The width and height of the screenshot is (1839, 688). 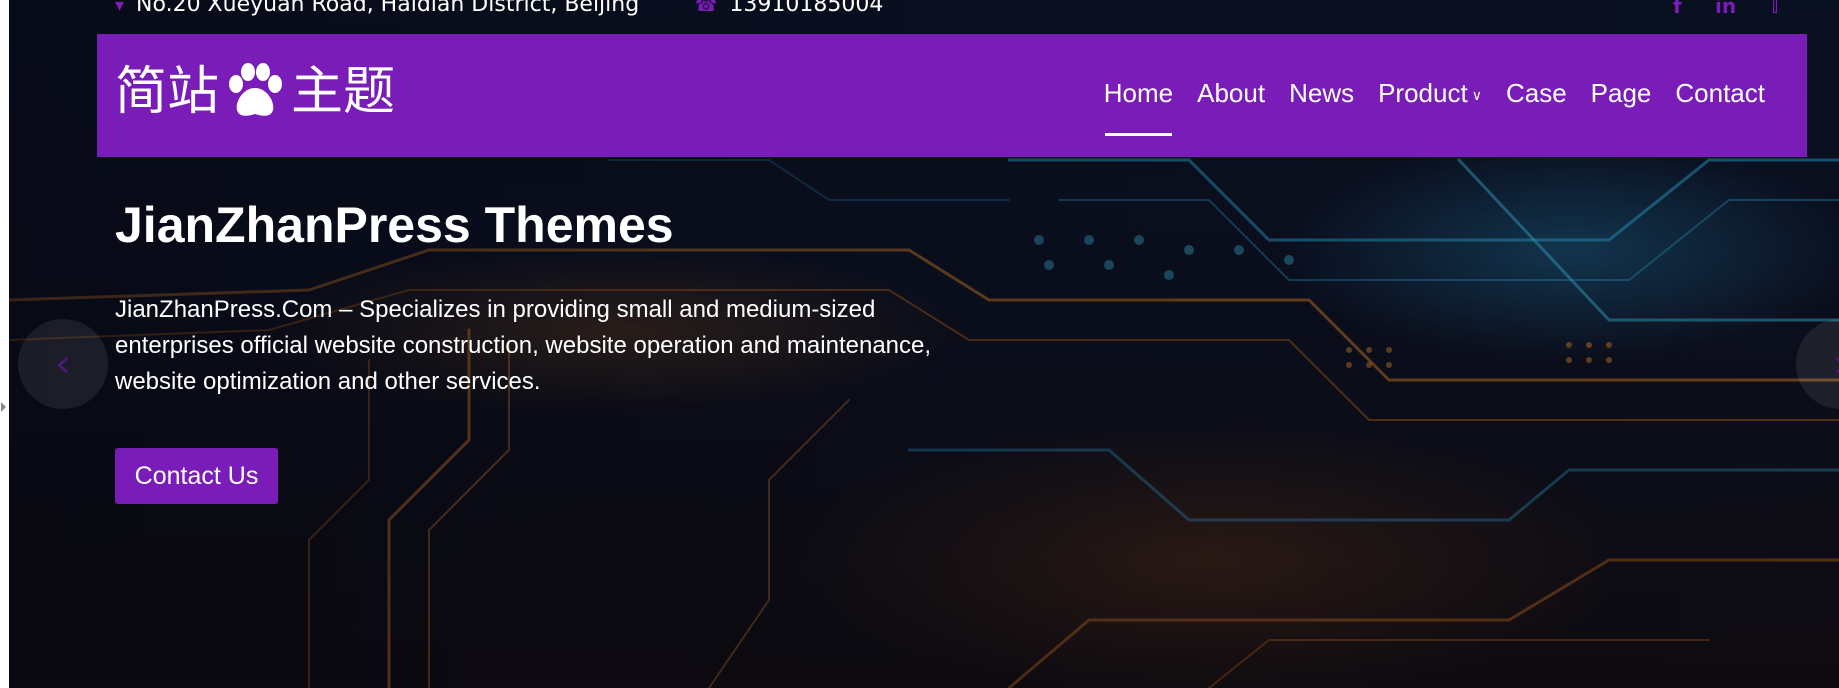 I want to click on nav-item-news: News, so click(x=1321, y=93).